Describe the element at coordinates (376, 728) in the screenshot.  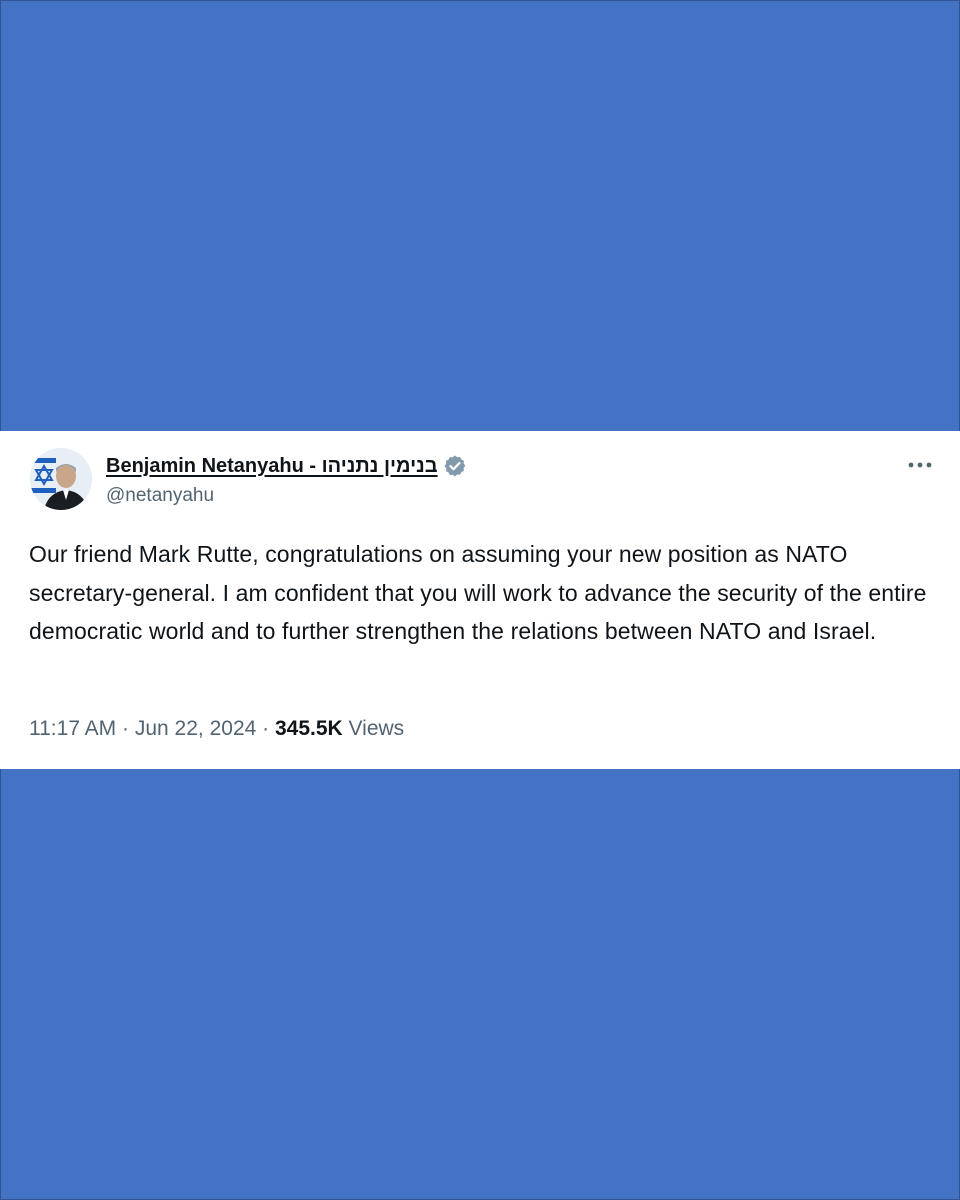
I see `views-label: Views` at that location.